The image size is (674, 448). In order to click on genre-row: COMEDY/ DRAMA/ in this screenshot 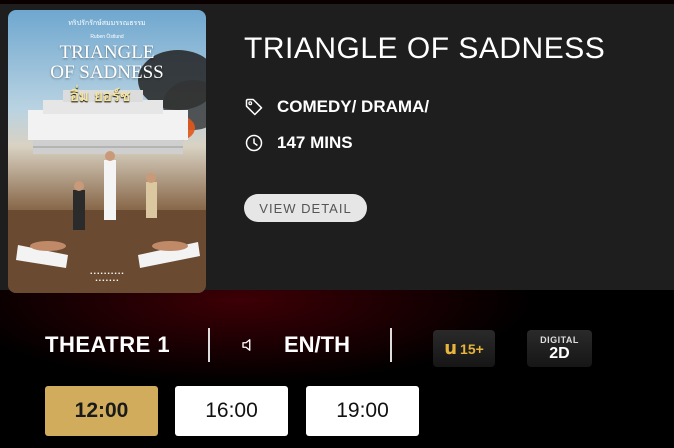, I will do `click(336, 107)`.